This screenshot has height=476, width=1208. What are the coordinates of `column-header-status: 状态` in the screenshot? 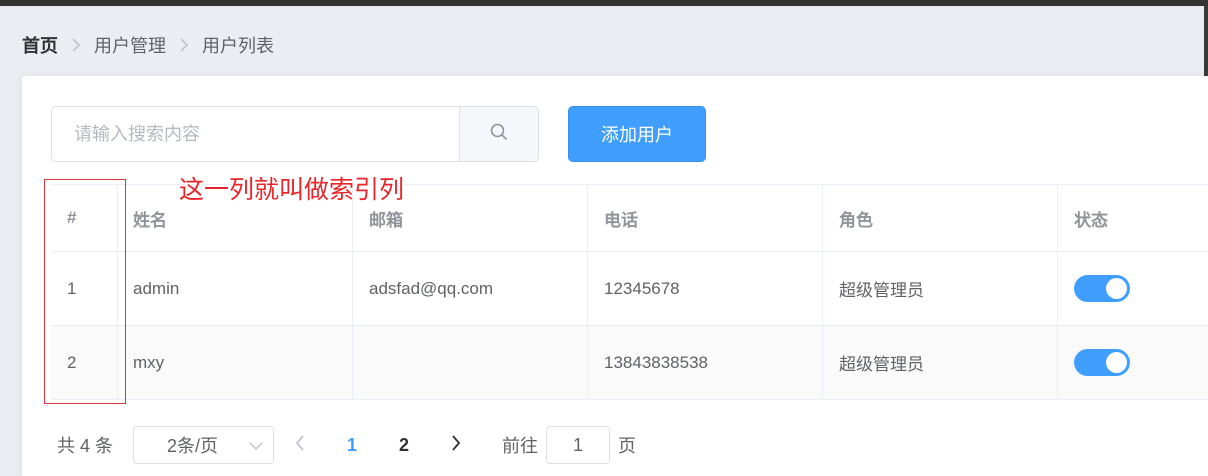 It's located at (1091, 220).